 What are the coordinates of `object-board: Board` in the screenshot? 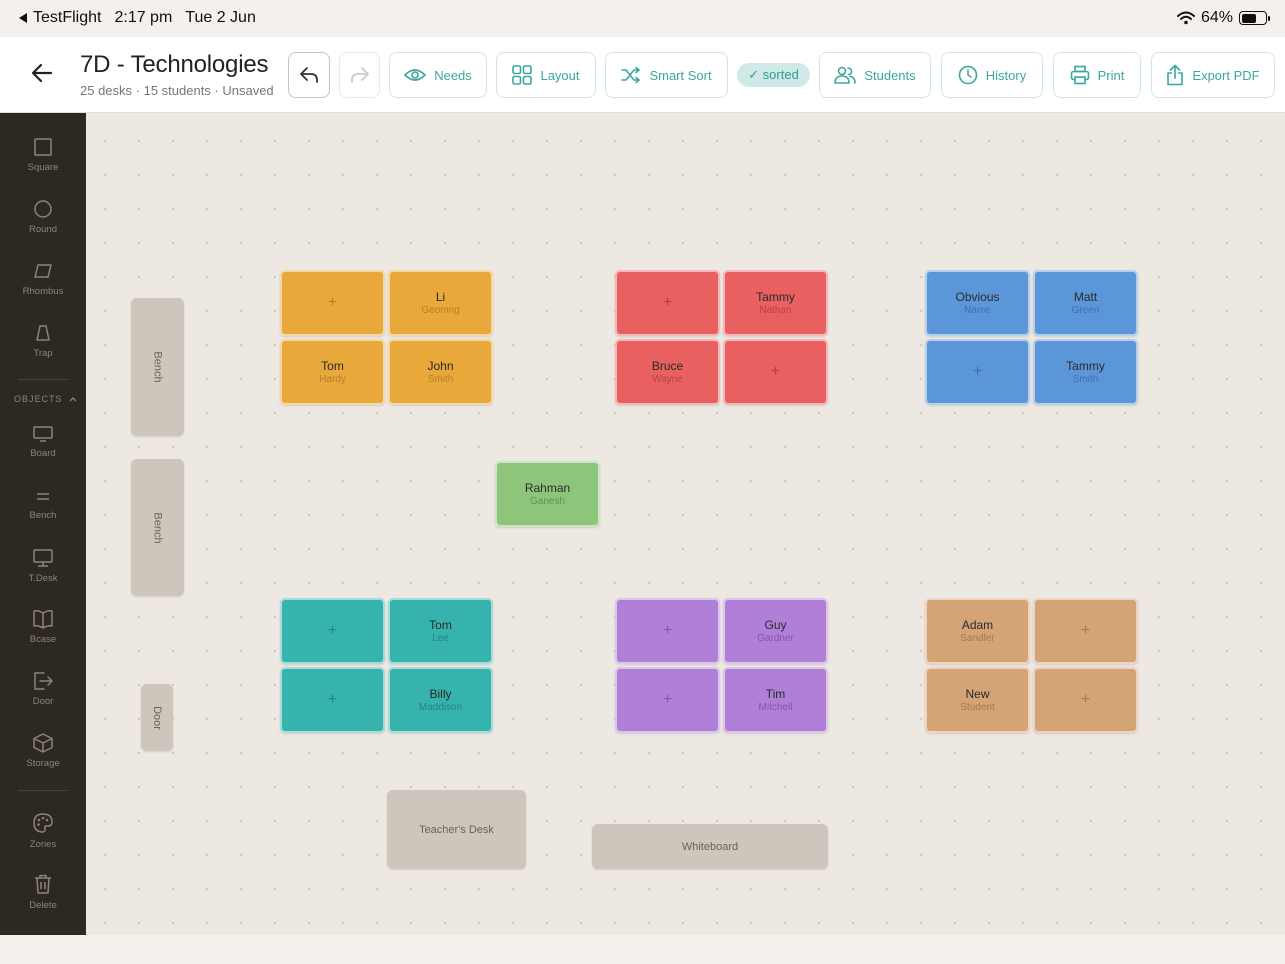 It's located at (43, 442).